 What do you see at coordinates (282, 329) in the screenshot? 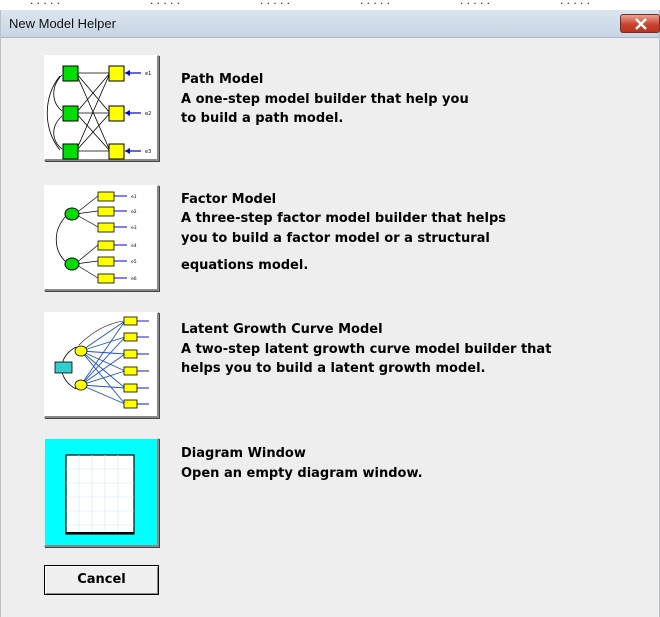
I see `latent-growth-title: Latent Growth Curve Model` at bounding box center [282, 329].